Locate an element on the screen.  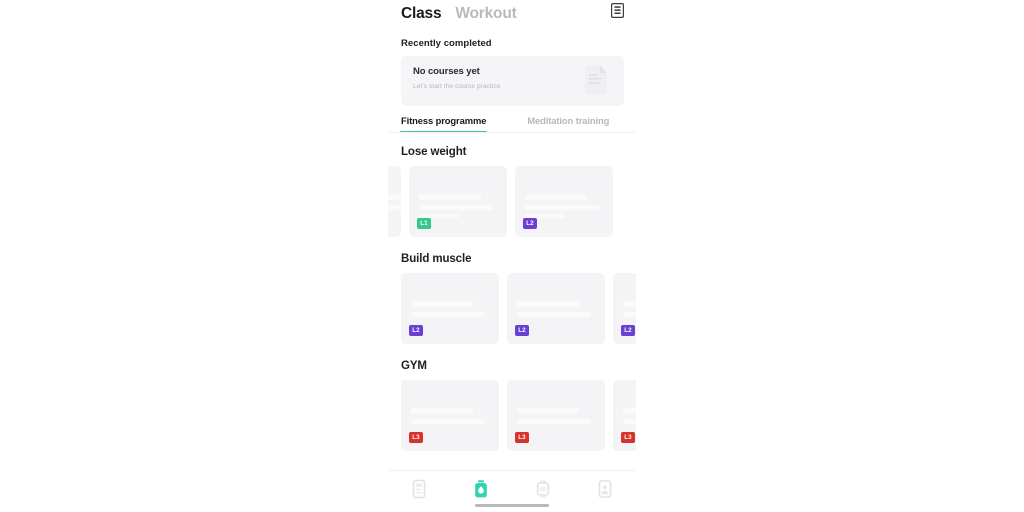
course-card: L1 is located at coordinates (458, 201).